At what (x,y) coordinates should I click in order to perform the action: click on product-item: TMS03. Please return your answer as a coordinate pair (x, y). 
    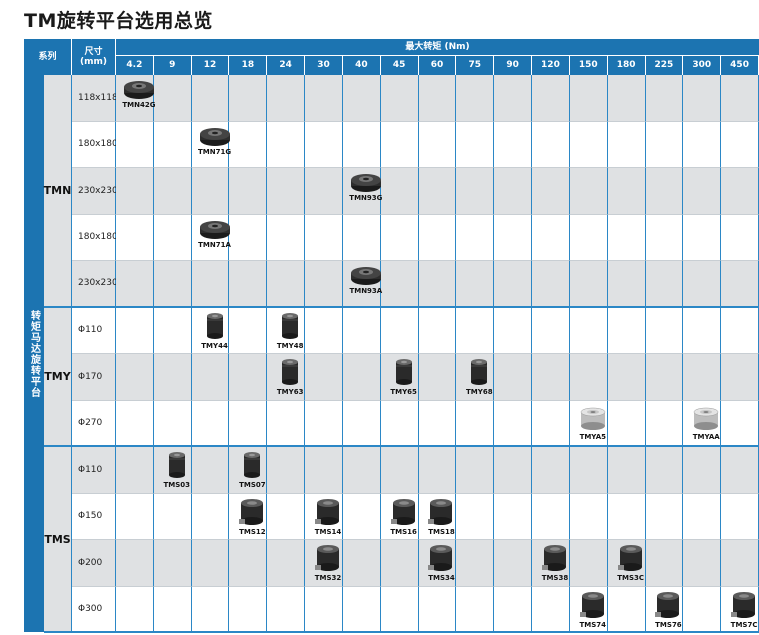
    Looking at the image, I should click on (177, 469).